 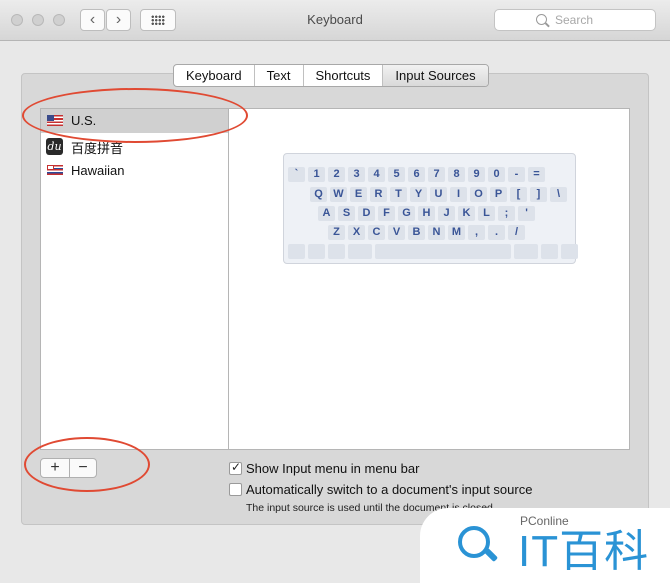 I want to click on key-row: Q W E R T Y U I O P[] \, so click(x=438, y=194).